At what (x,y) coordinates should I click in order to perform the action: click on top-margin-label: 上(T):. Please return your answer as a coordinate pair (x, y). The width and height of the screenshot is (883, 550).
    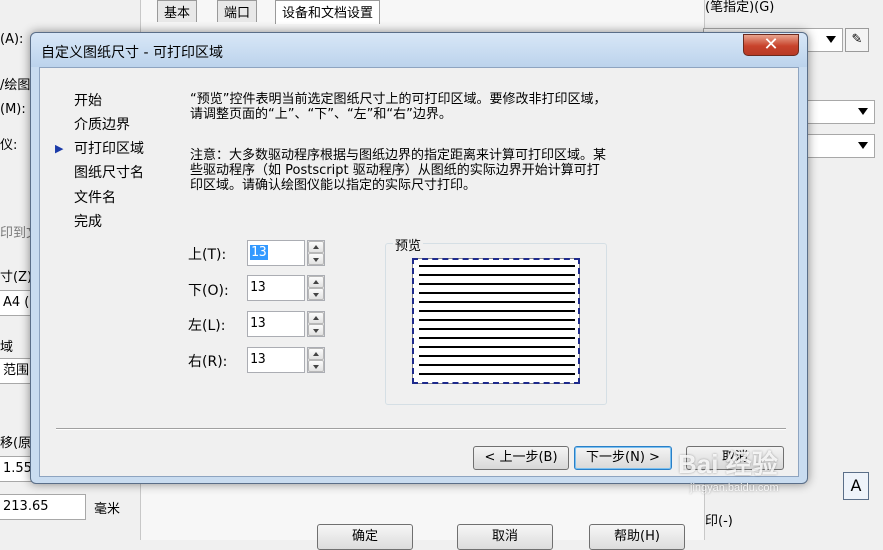
    Looking at the image, I should click on (207, 255).